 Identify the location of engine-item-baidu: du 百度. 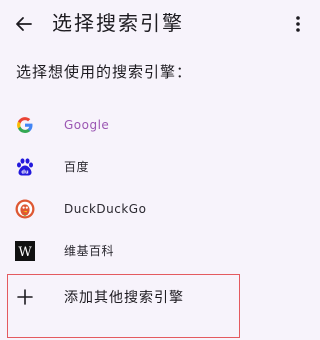
(160, 167).